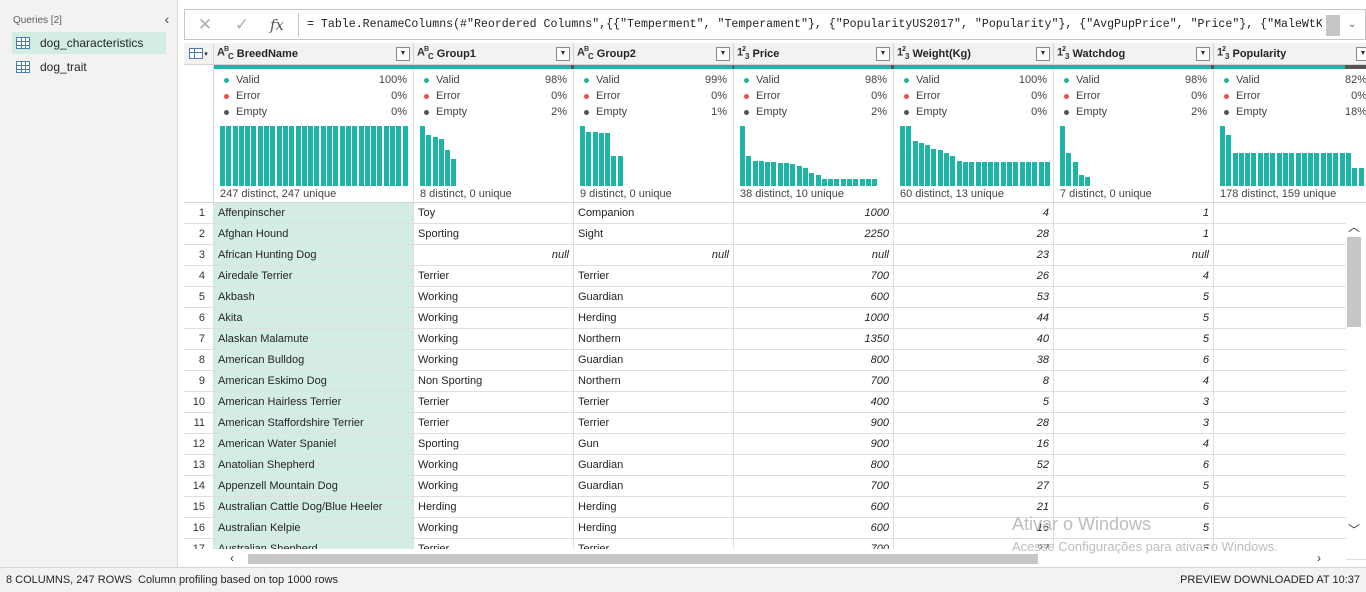 The height and width of the screenshot is (592, 1366). What do you see at coordinates (199, 213) in the screenshot?
I see `row-number: 1` at bounding box center [199, 213].